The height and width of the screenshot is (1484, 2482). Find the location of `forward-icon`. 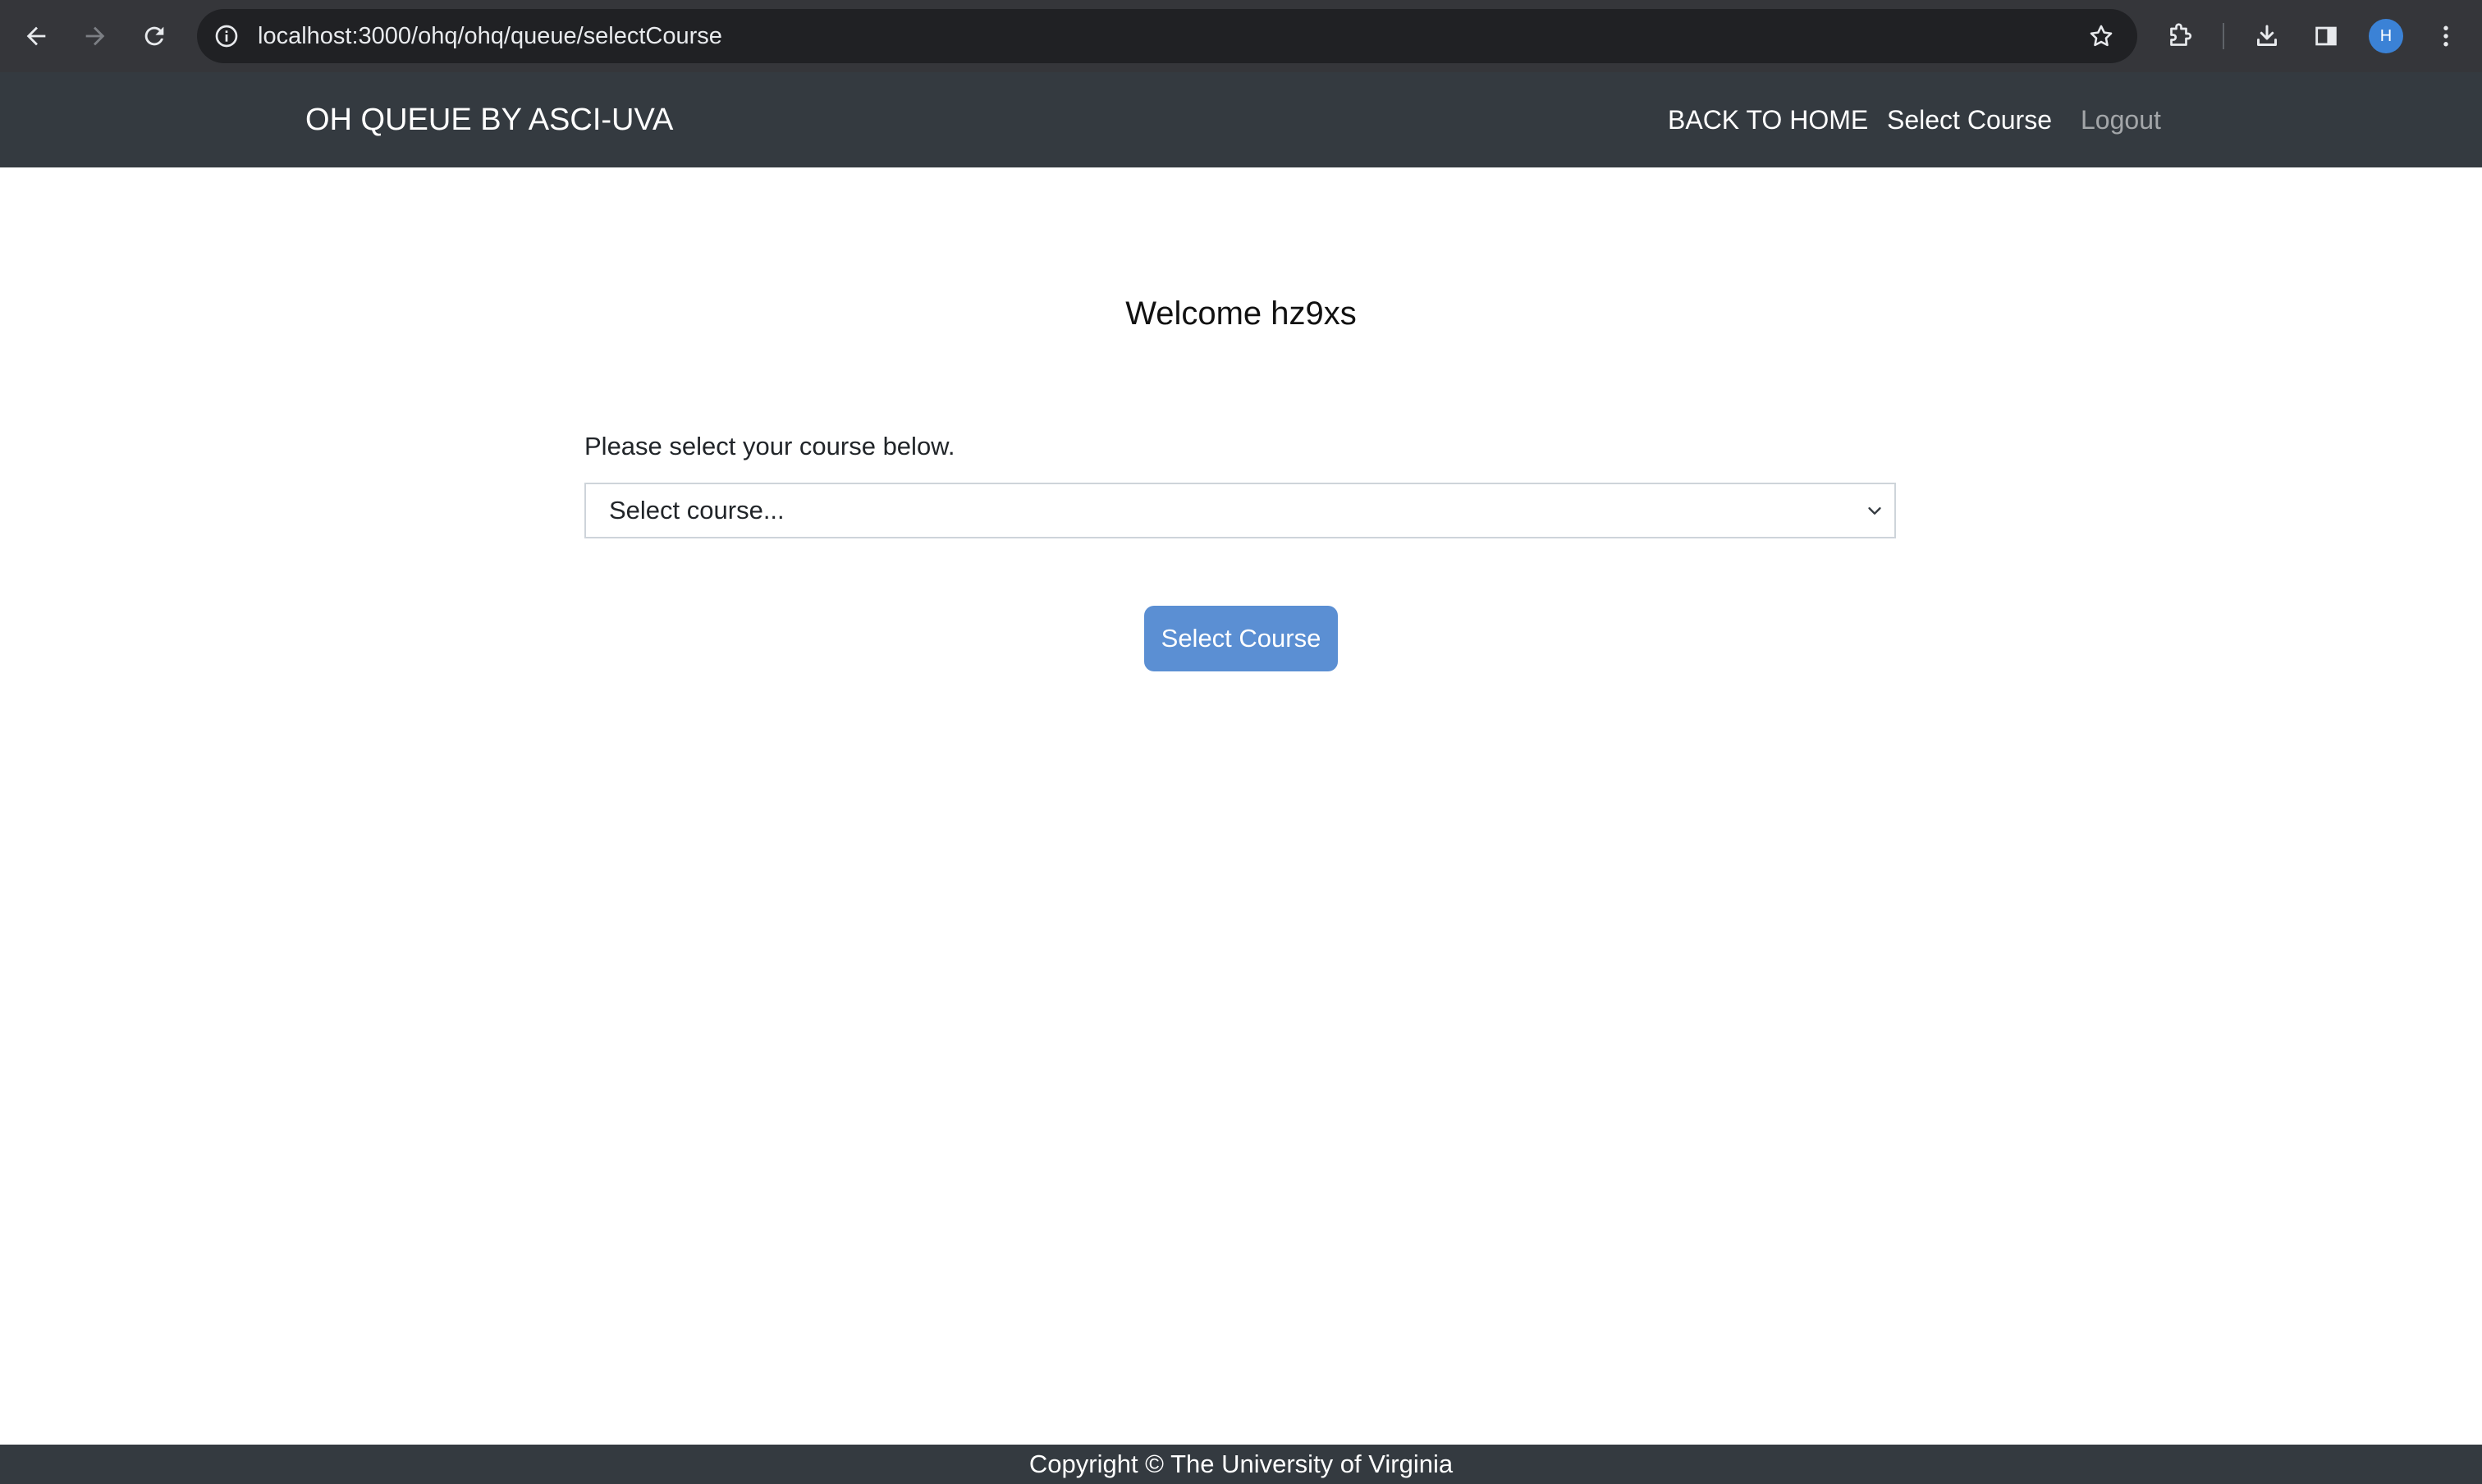

forward-icon is located at coordinates (95, 36).